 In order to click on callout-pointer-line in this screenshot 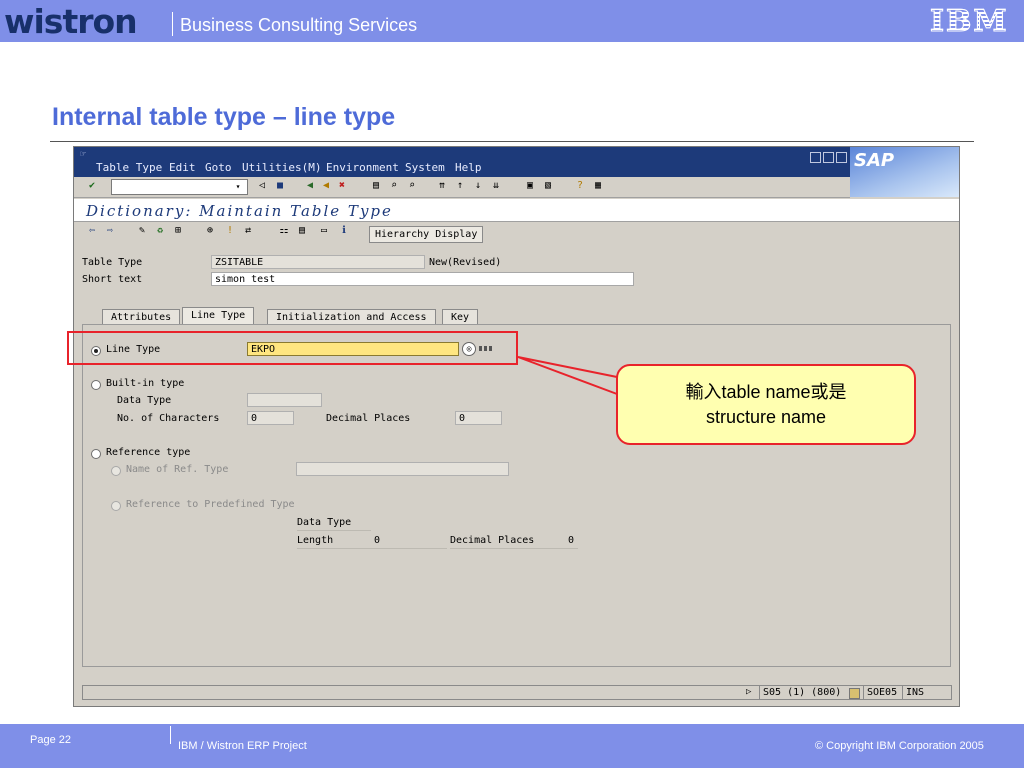, I will do `click(567, 375)`.